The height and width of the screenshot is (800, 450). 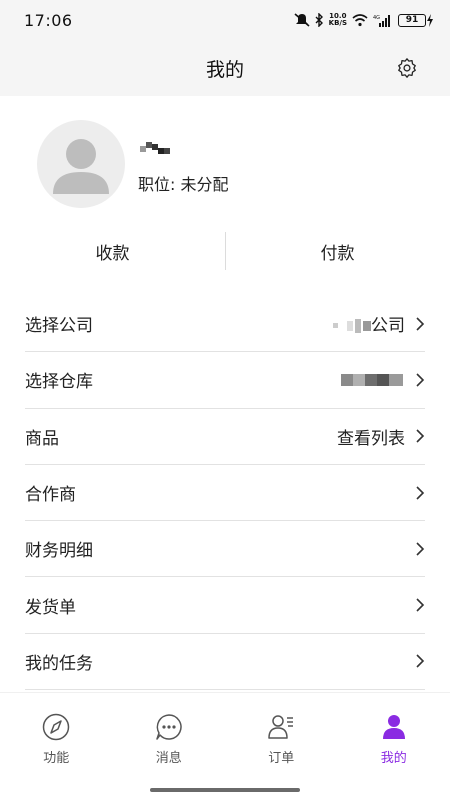 I want to click on menu-item-financial-details: 财务明细, so click(x=225, y=549).